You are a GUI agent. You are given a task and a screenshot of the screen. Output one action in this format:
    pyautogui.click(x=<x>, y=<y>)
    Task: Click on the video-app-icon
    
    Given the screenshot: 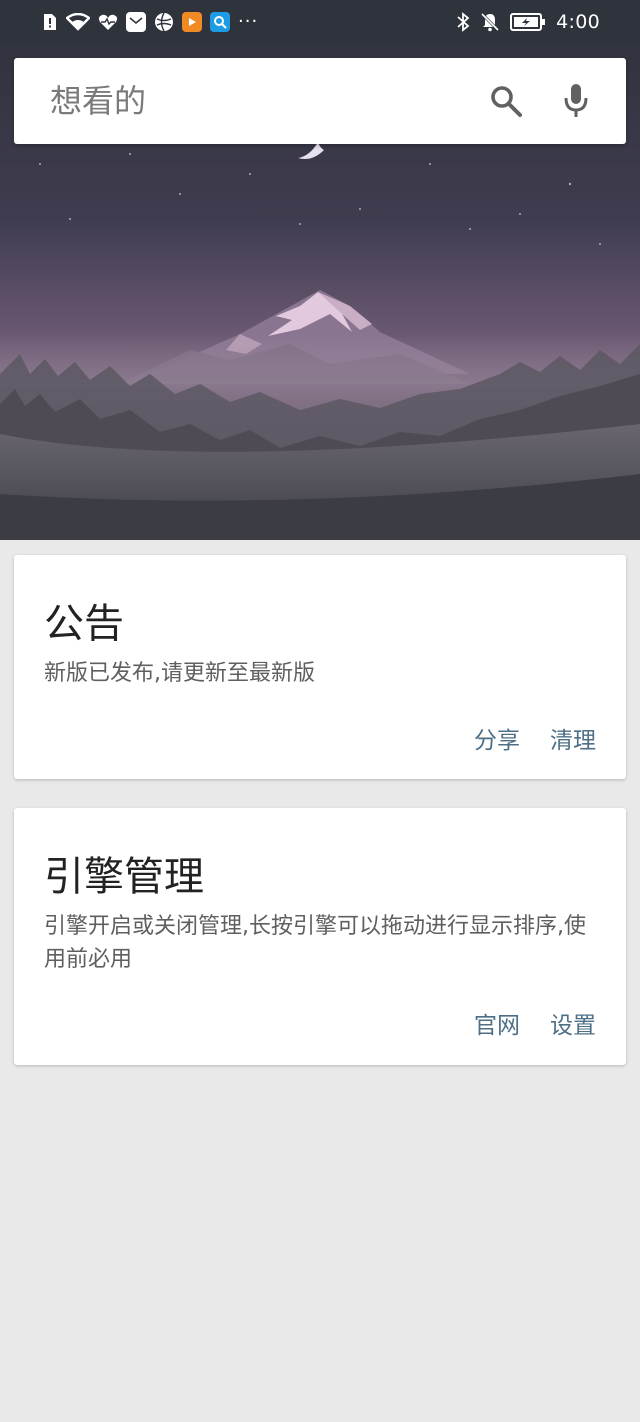 What is the action you would take?
    pyautogui.click(x=192, y=22)
    